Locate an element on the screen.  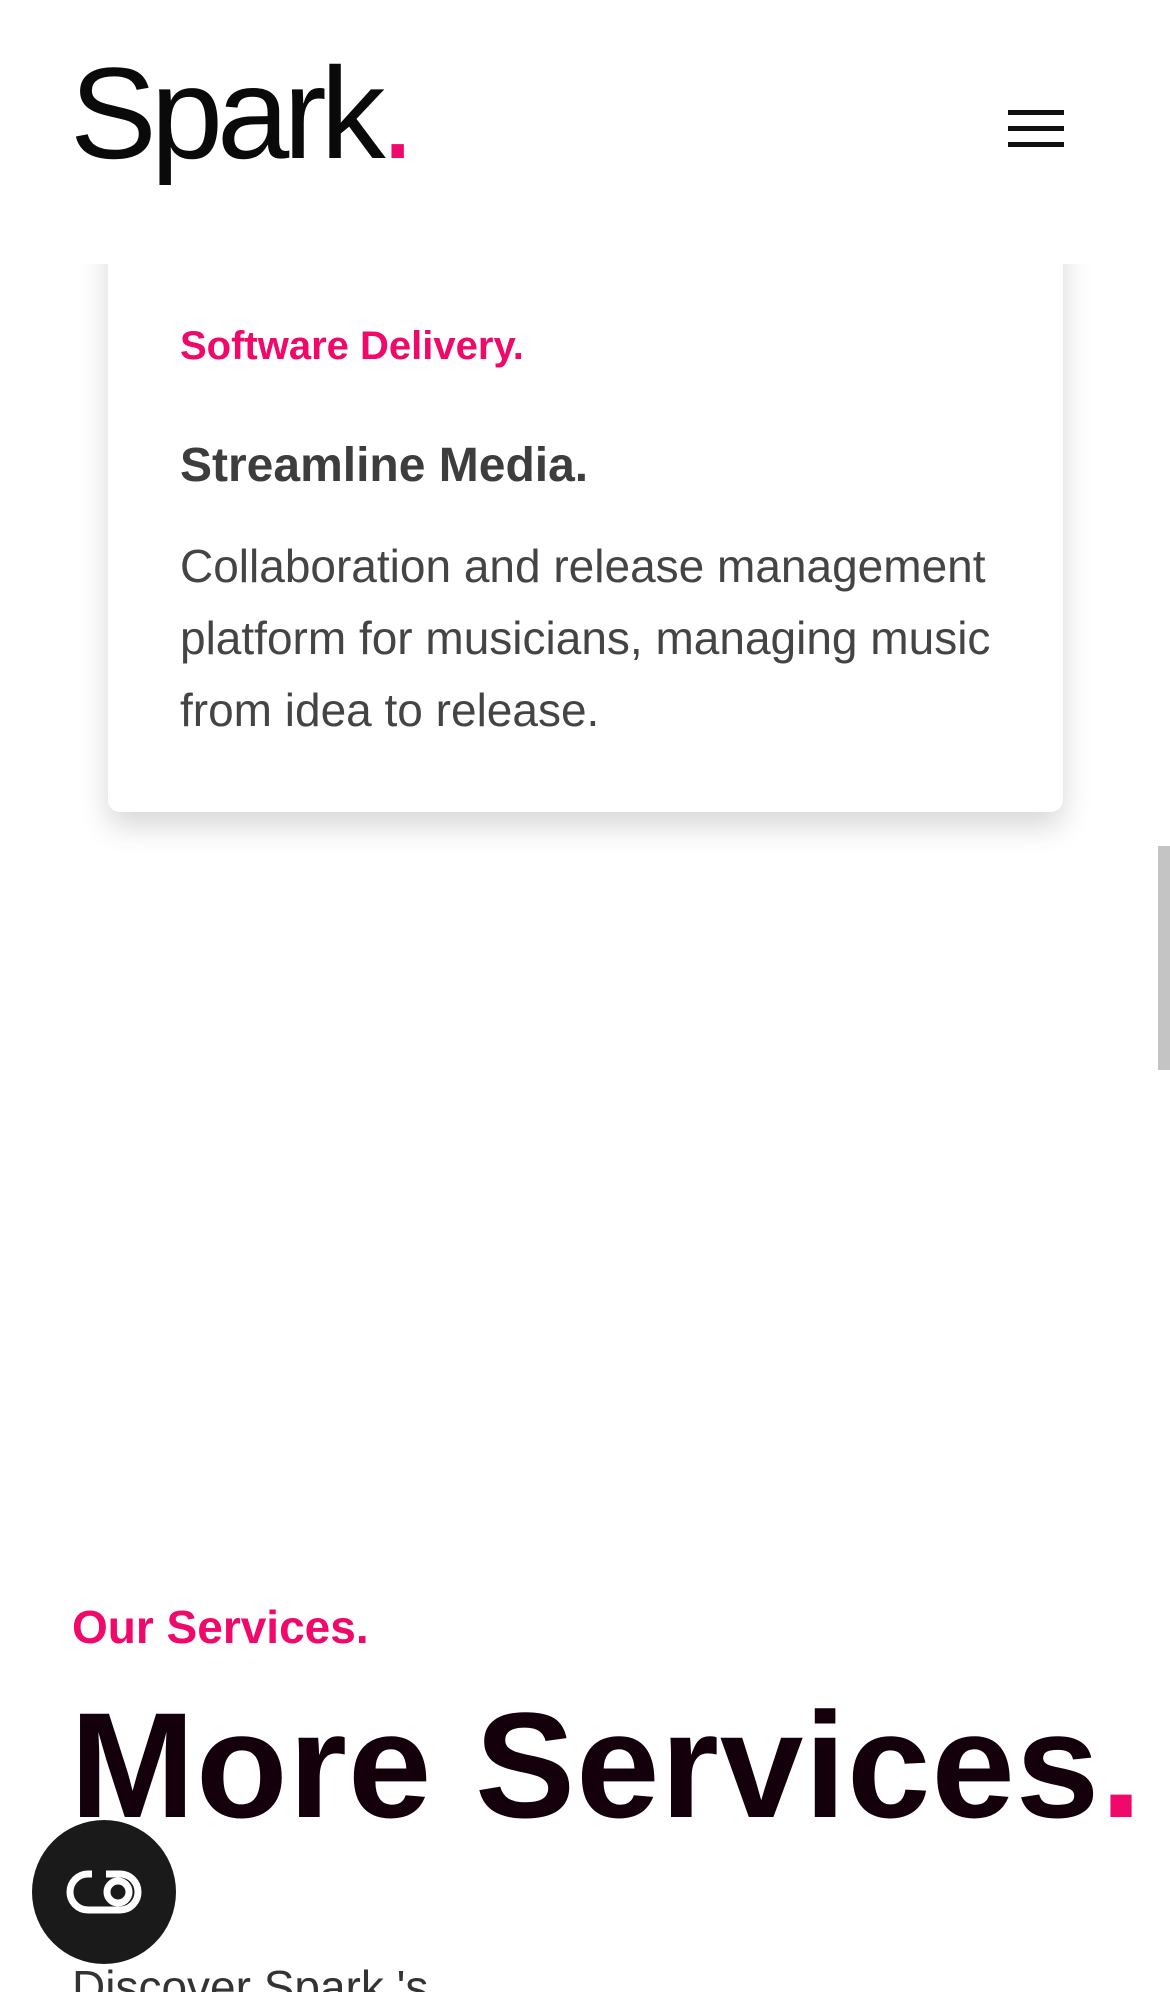
accessibility-toggle-button is located at coordinates (104, 1892).